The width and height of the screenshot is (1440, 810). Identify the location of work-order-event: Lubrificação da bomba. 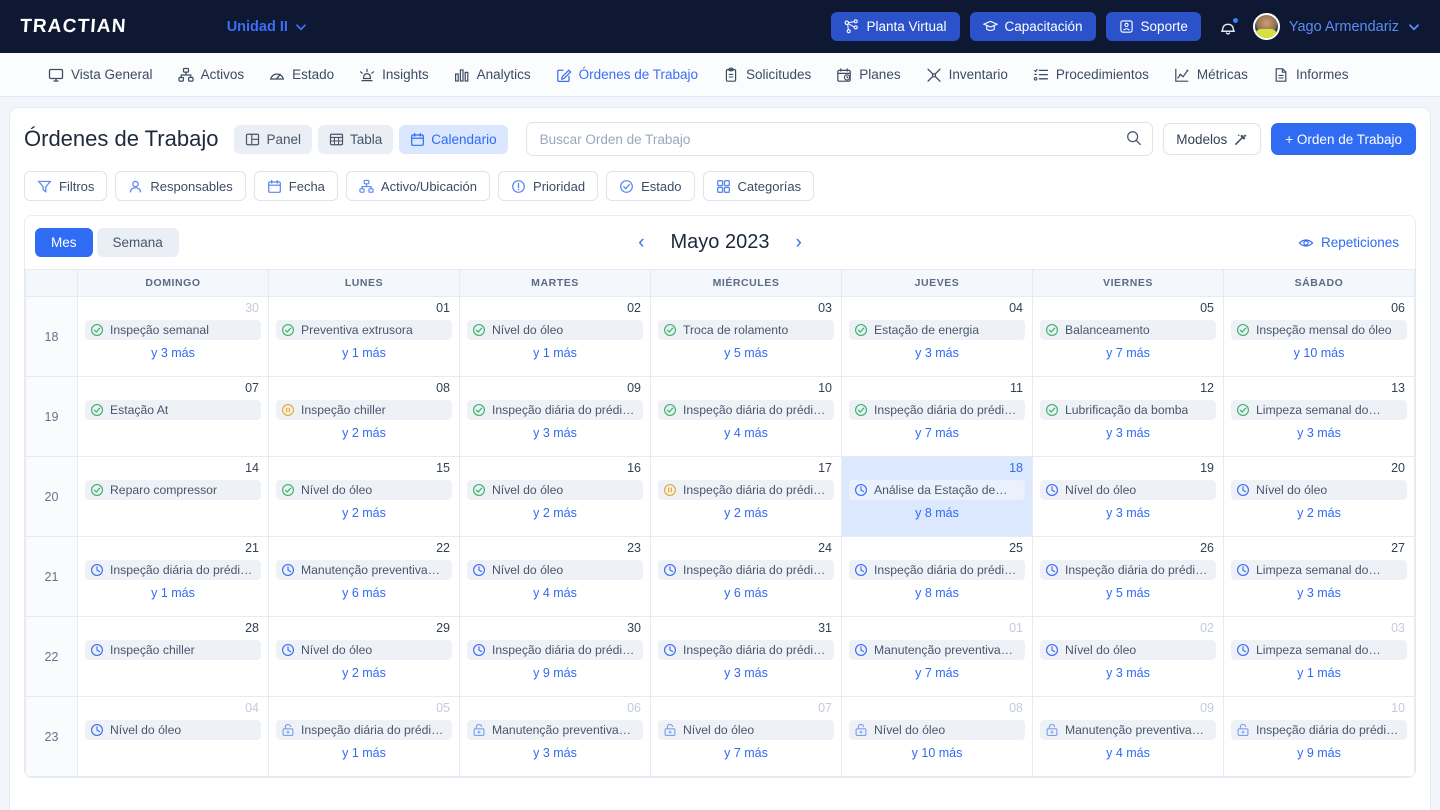
(1128, 409).